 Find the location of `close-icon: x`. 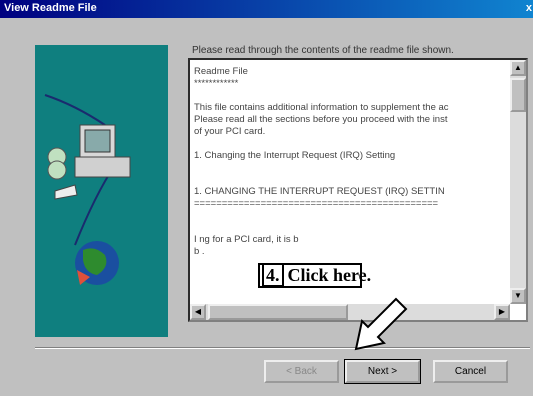

close-icon: x is located at coordinates (525, 8).